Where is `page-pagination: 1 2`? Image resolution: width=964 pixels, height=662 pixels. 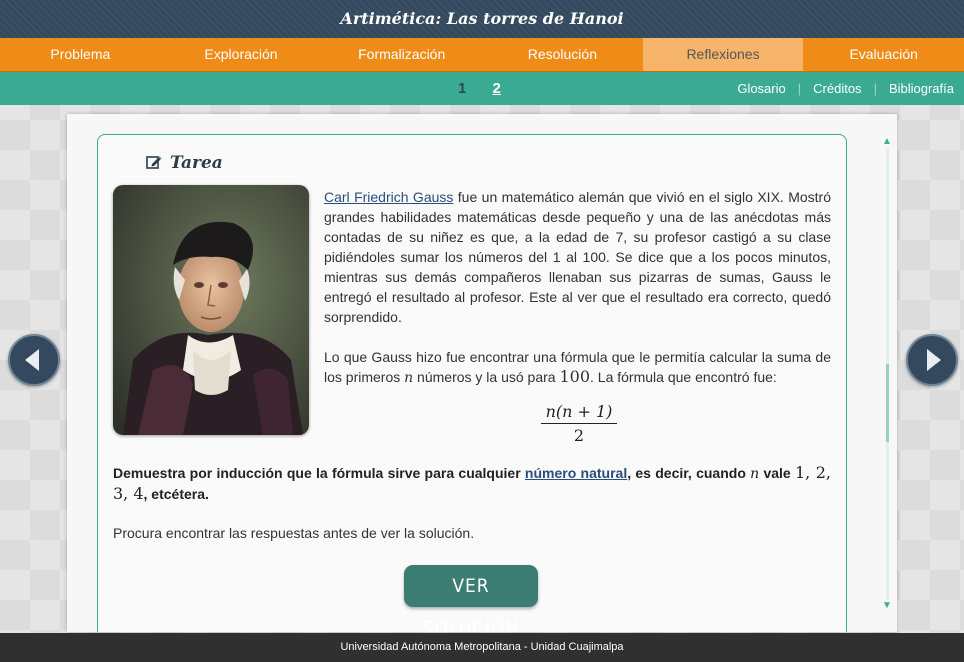
page-pagination: 1 2 is located at coordinates (490, 88).